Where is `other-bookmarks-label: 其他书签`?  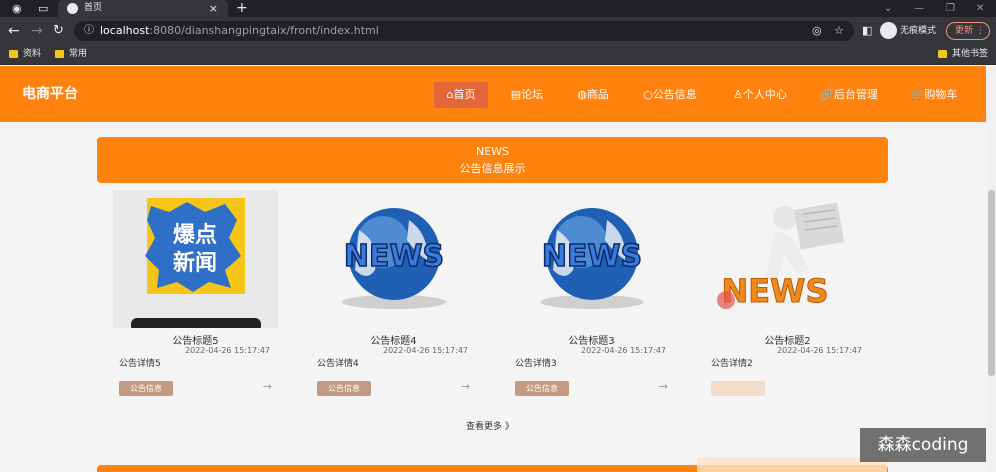
other-bookmarks-label: 其他书签 is located at coordinates (970, 54).